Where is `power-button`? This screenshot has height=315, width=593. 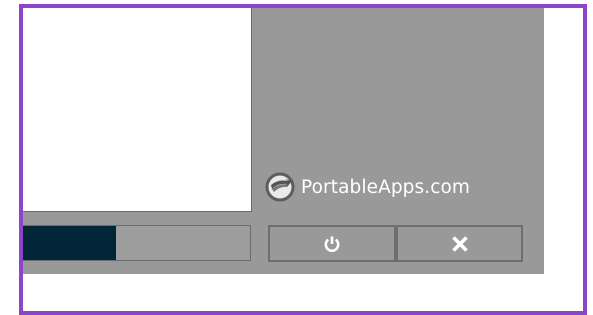 power-button is located at coordinates (332, 243).